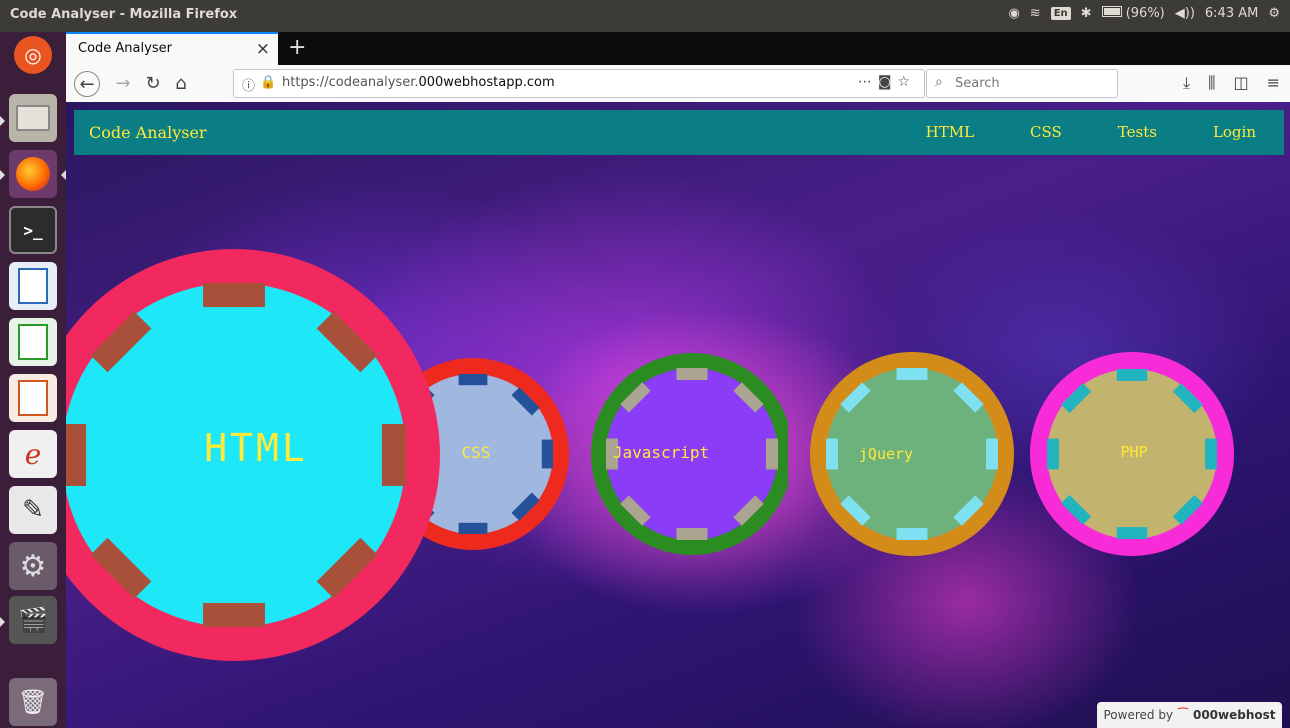 The image size is (1290, 728). Describe the element at coordinates (1086, 13) in the screenshot. I see `bluetooth-icon: ✱` at that location.